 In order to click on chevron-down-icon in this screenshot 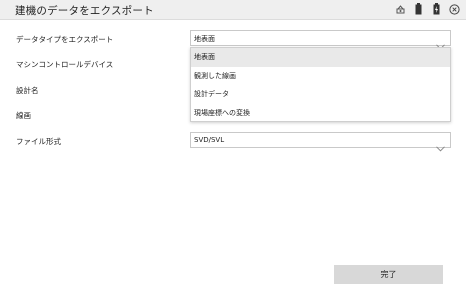, I will do `click(440, 146)`.